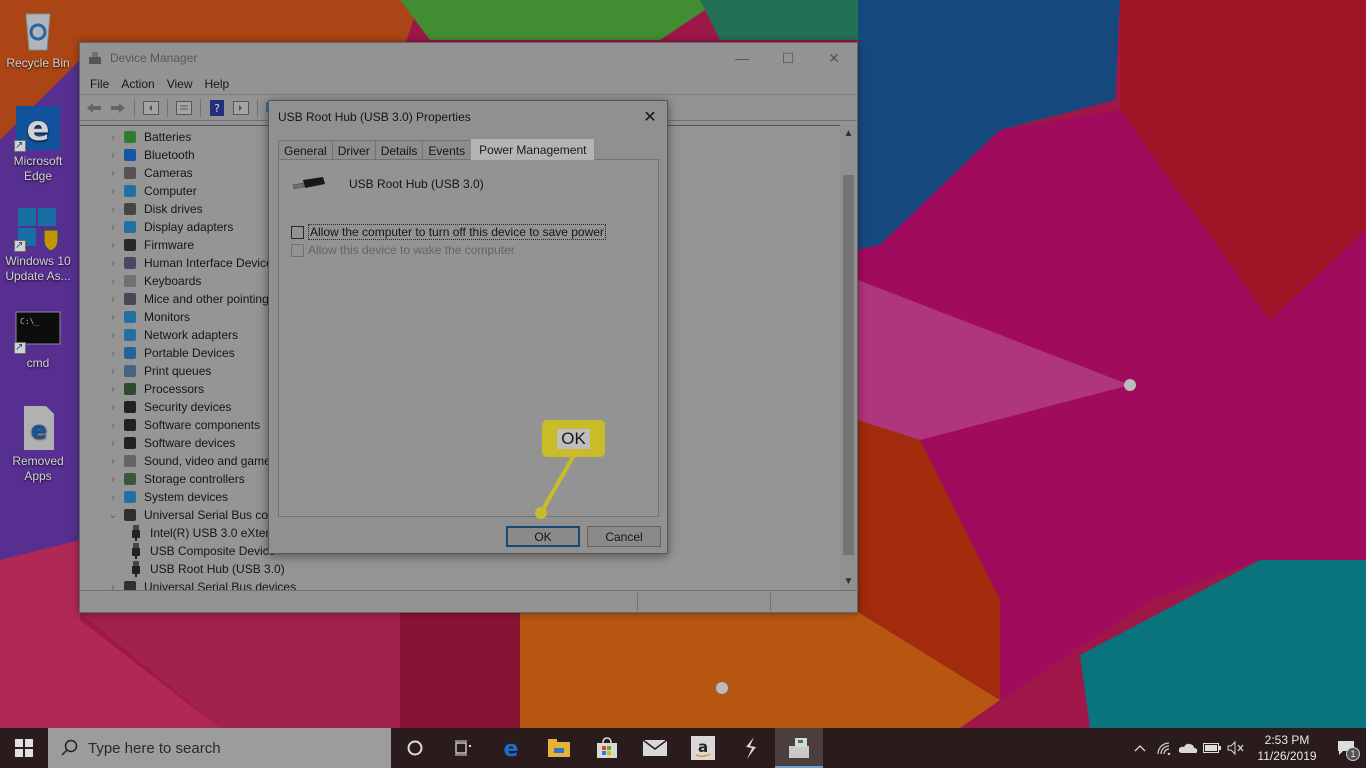  What do you see at coordinates (24, 748) in the screenshot?
I see `start-button` at bounding box center [24, 748].